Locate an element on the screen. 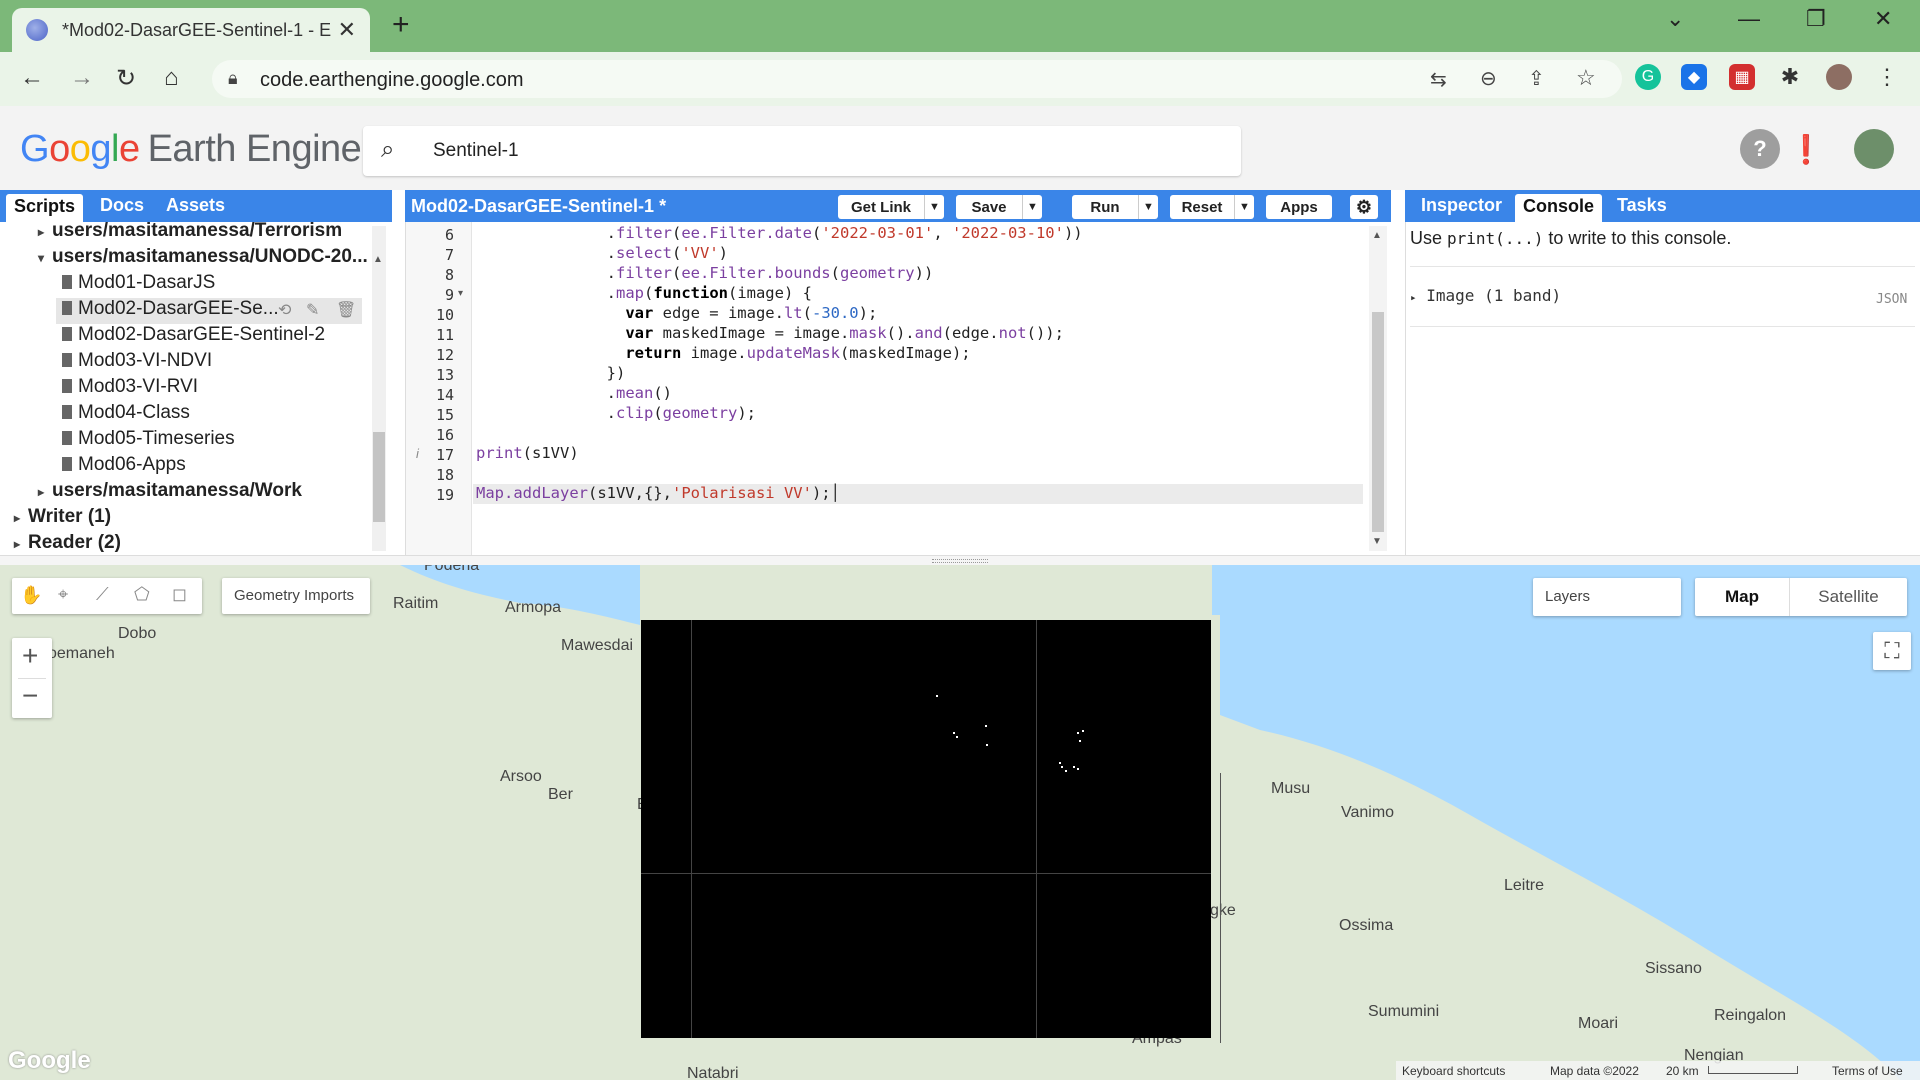 Image resolution: width=1920 pixels, height=1080 pixels. tree-file: Mod03-VI-NDVI is located at coordinates (137, 363).